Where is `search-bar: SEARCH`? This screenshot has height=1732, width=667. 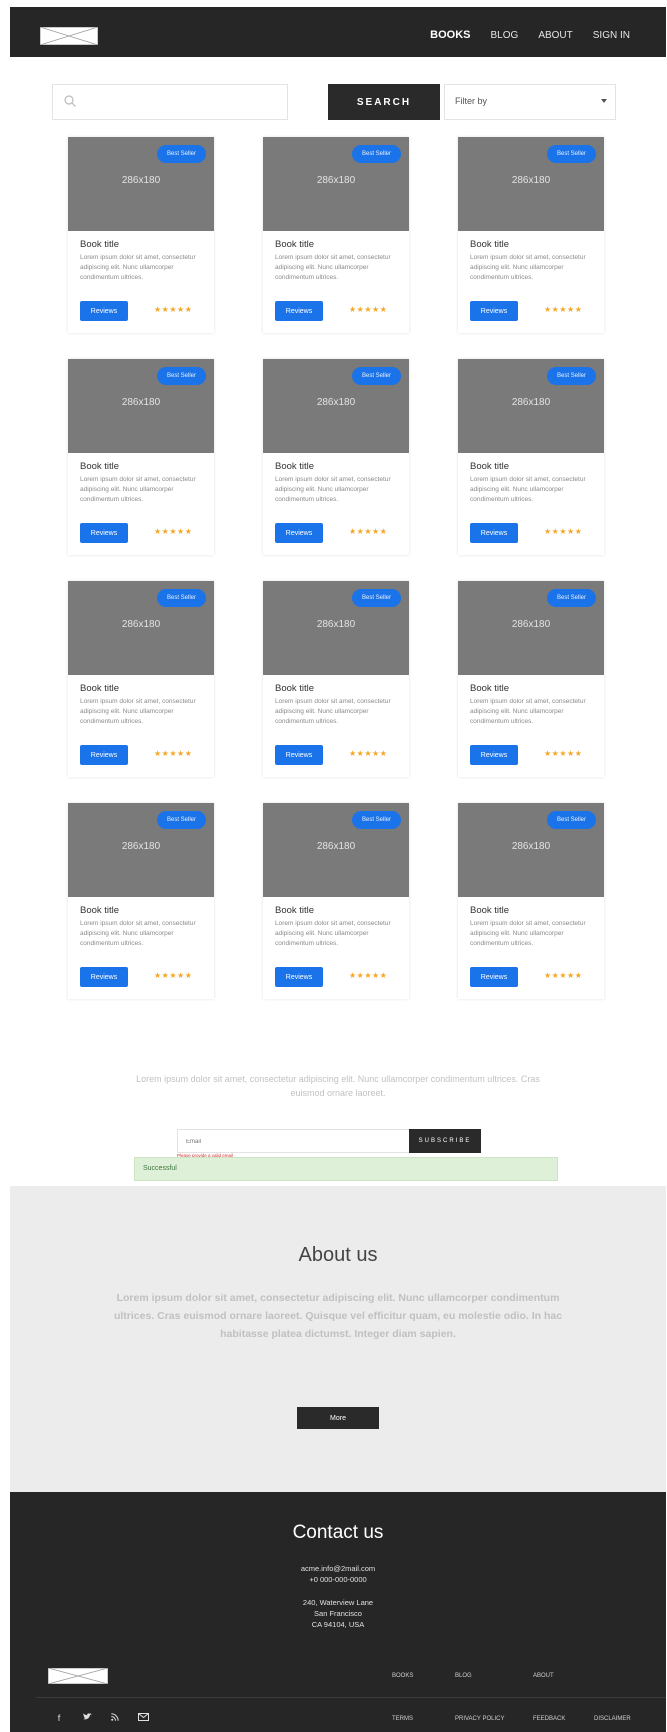 search-bar: SEARCH is located at coordinates (246, 102).